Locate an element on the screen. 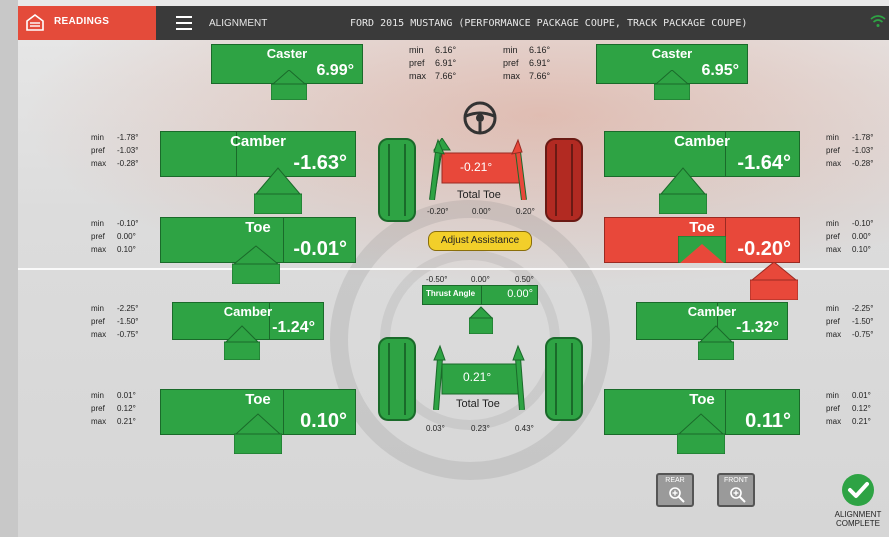 The image size is (889, 537). thrust-min: -0.50° is located at coordinates (437, 279).